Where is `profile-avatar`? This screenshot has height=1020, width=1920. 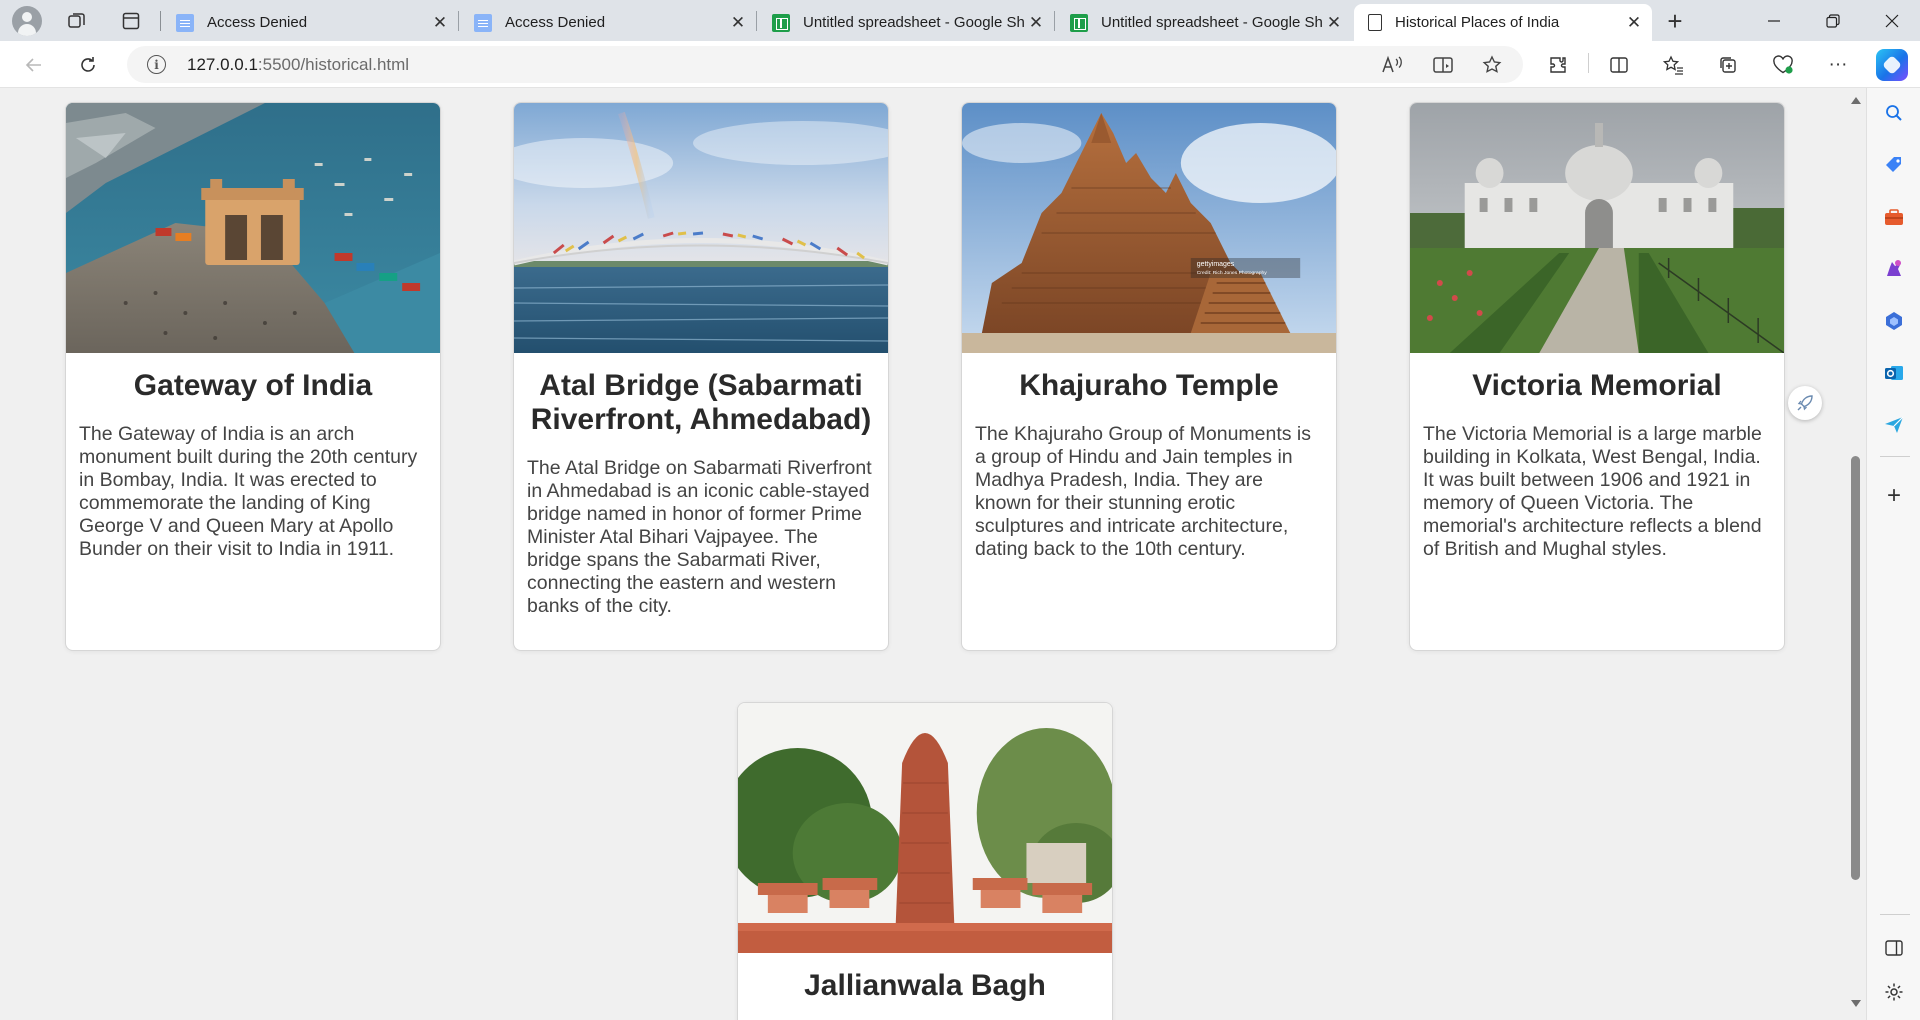 profile-avatar is located at coordinates (27, 21).